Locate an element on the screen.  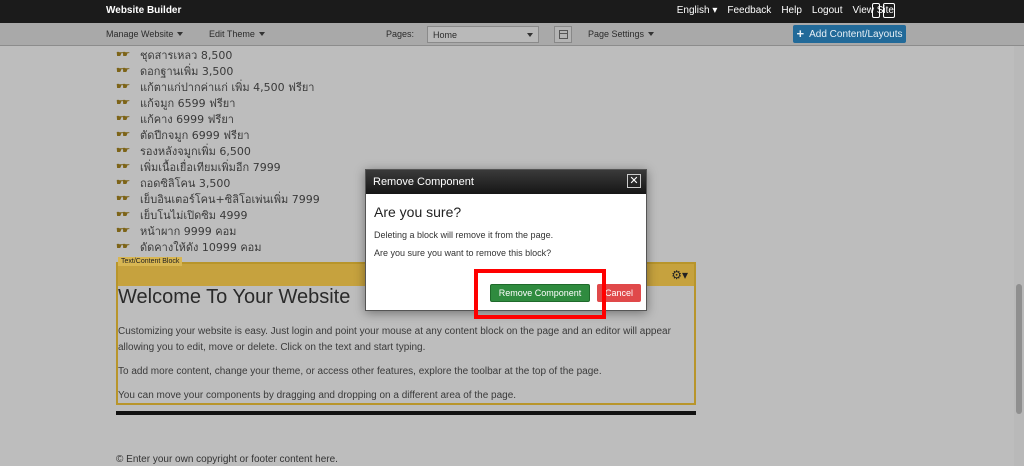
highlight-box is located at coordinates (540, 294).